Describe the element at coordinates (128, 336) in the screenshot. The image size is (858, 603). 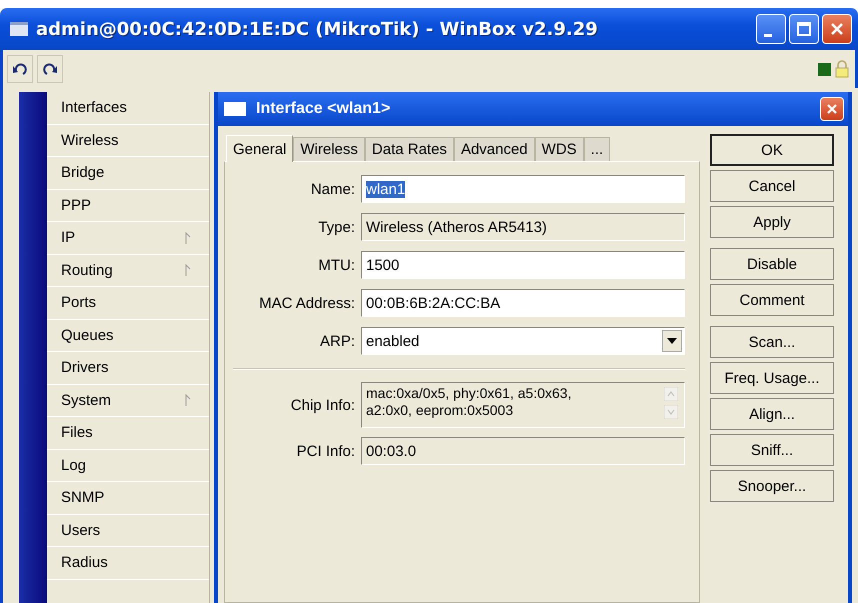
I see `sidebar-item: Queues` at that location.